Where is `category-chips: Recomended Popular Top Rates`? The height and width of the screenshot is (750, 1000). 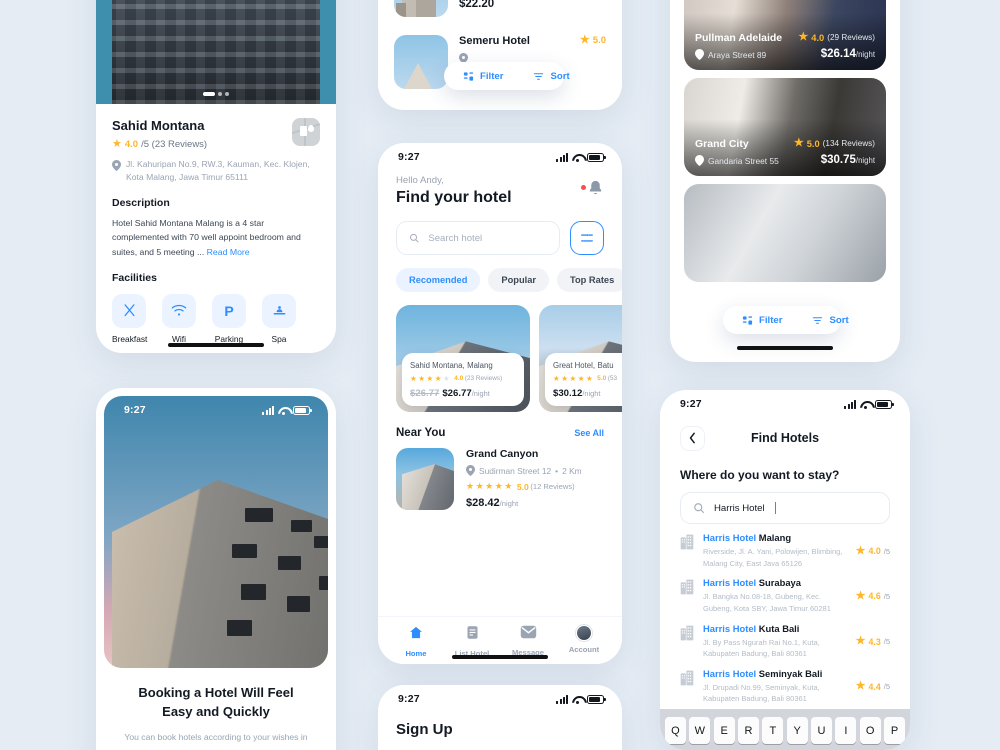
category-chips: Recomended Popular Top Rates is located at coordinates (509, 280).